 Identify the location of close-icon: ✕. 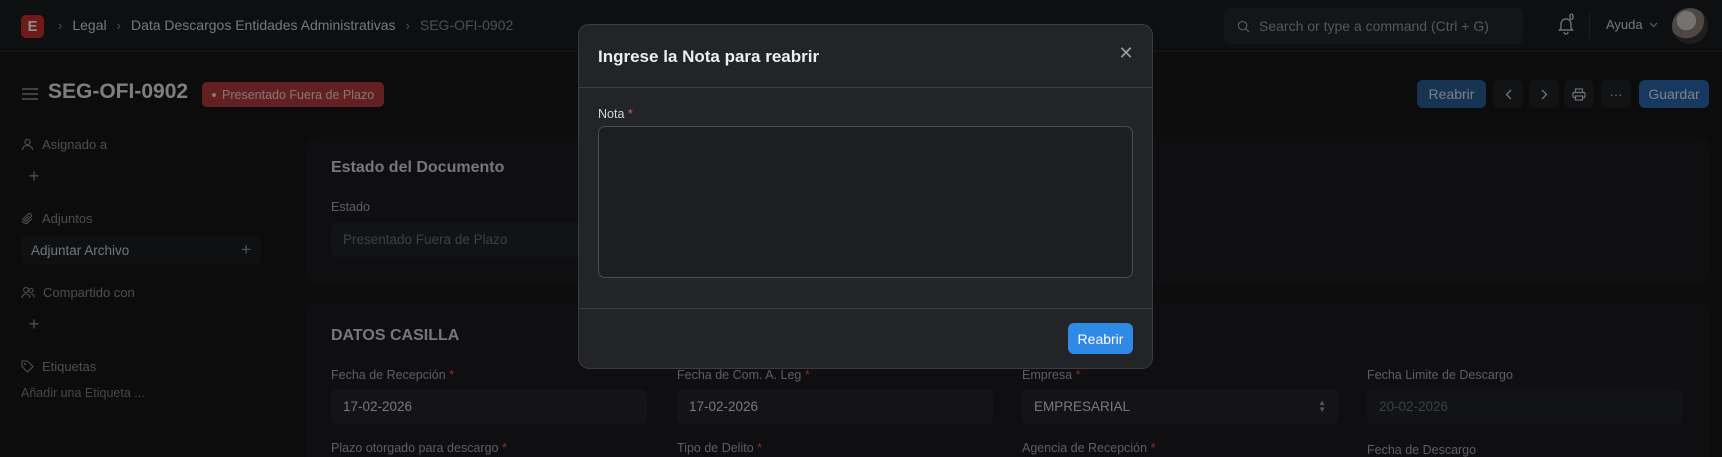
(1126, 53).